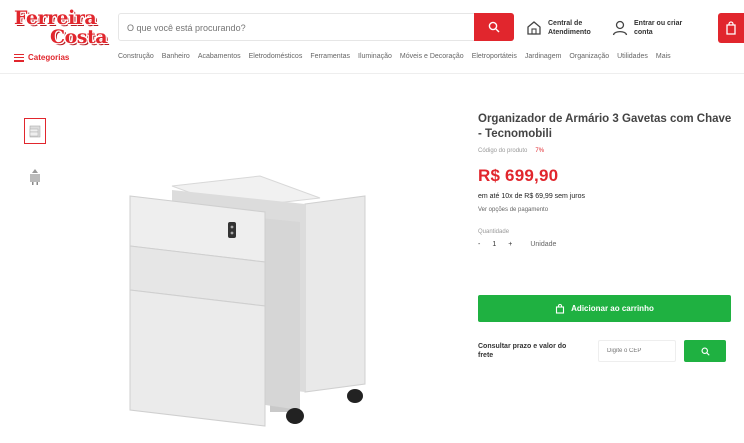 Image resolution: width=744 pixels, height=443 pixels. I want to click on nav-item: Construção, so click(136, 56).